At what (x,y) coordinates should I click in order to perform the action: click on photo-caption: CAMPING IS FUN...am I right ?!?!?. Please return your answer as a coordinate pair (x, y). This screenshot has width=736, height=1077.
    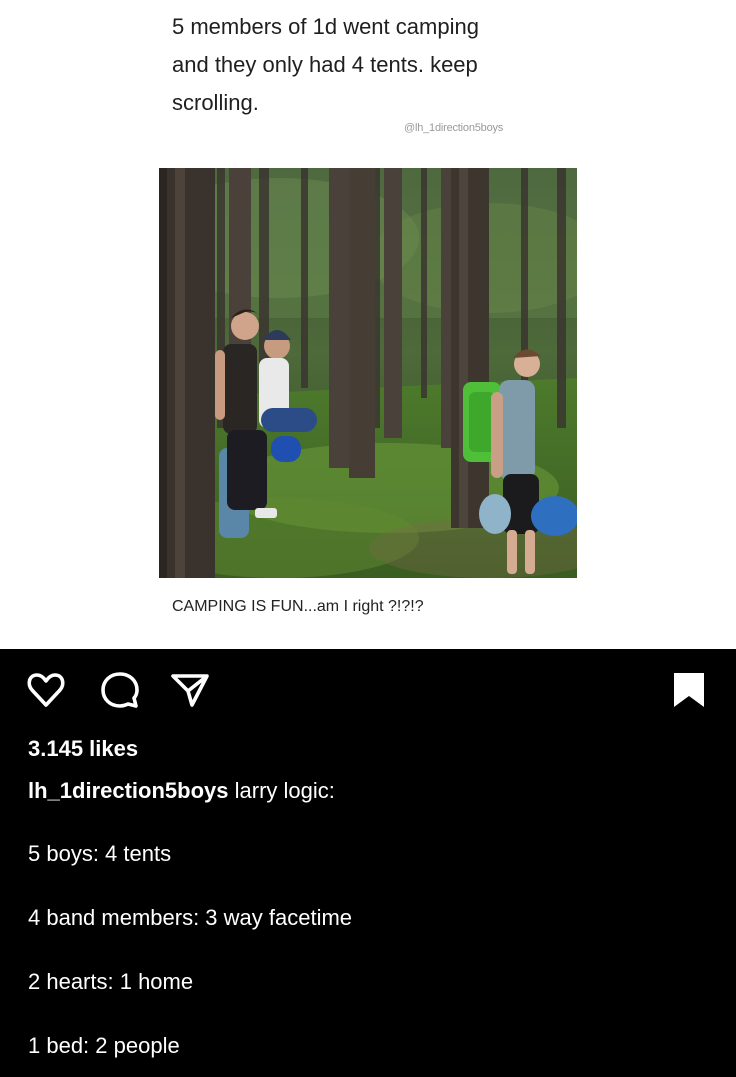
    Looking at the image, I should click on (298, 606).